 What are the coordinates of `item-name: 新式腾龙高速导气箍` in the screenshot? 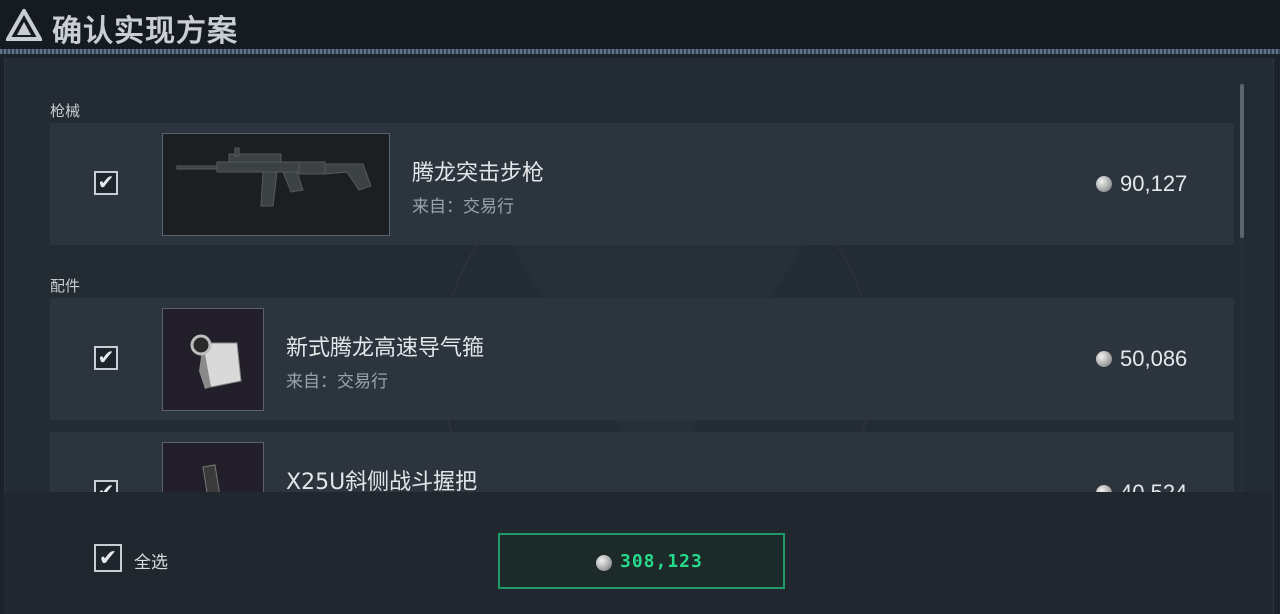 It's located at (385, 348).